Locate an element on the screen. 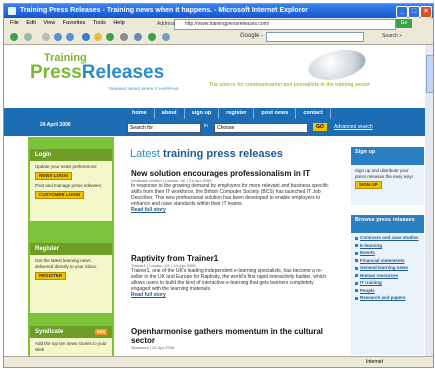 The height and width of the screenshot is (369, 435). search-in-label: in is located at coordinates (206, 126).